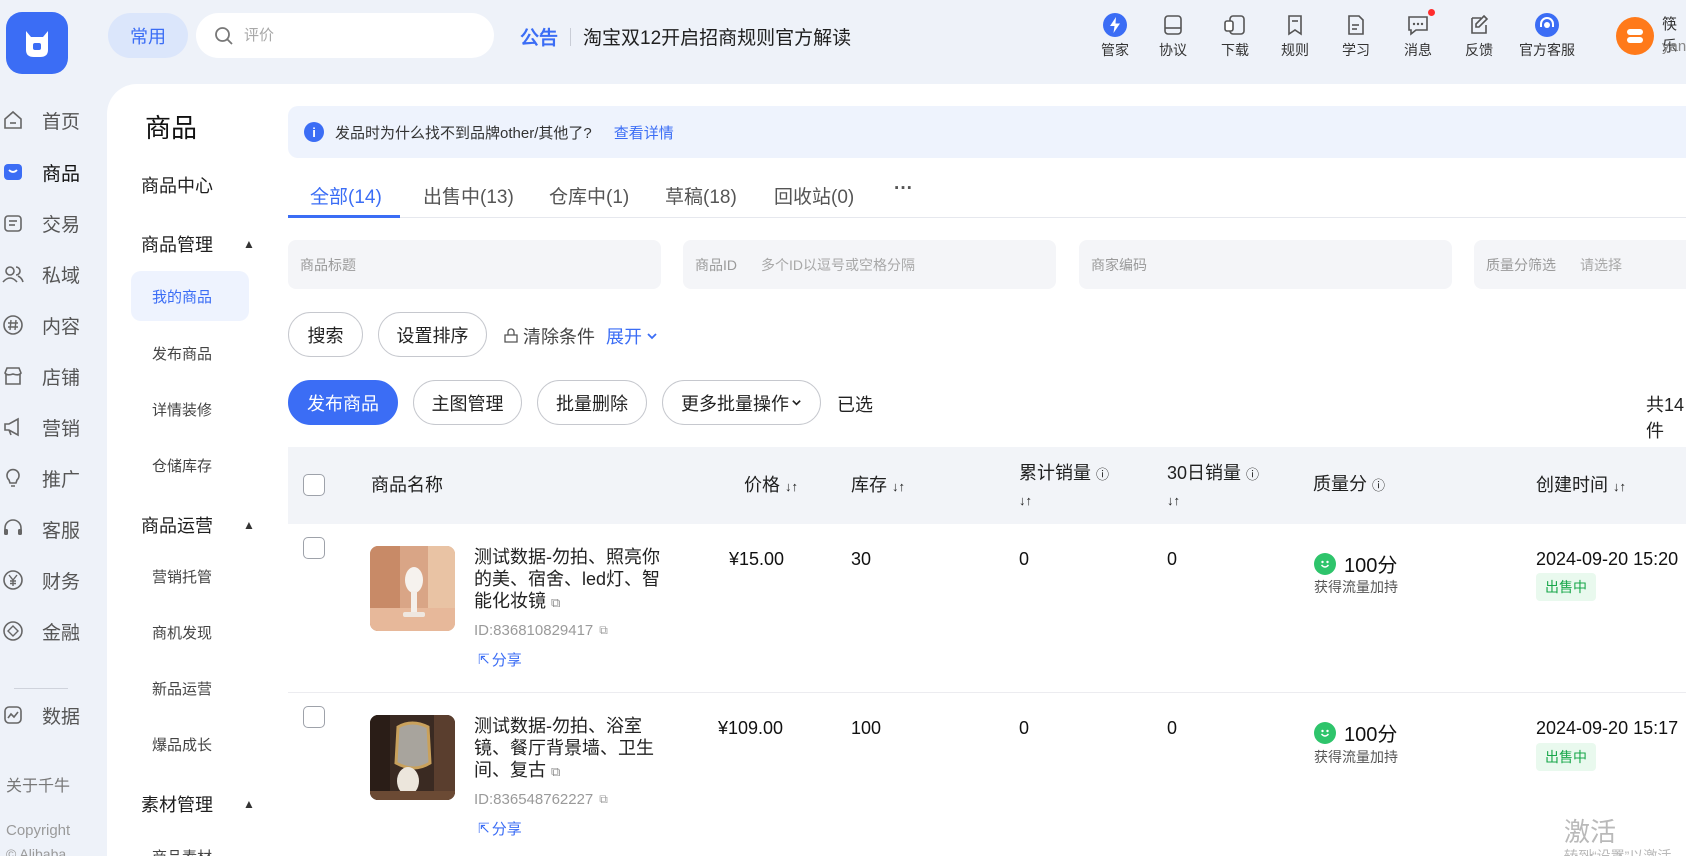 Image resolution: width=1686 pixels, height=856 pixels. I want to click on people-icon, so click(13, 274).